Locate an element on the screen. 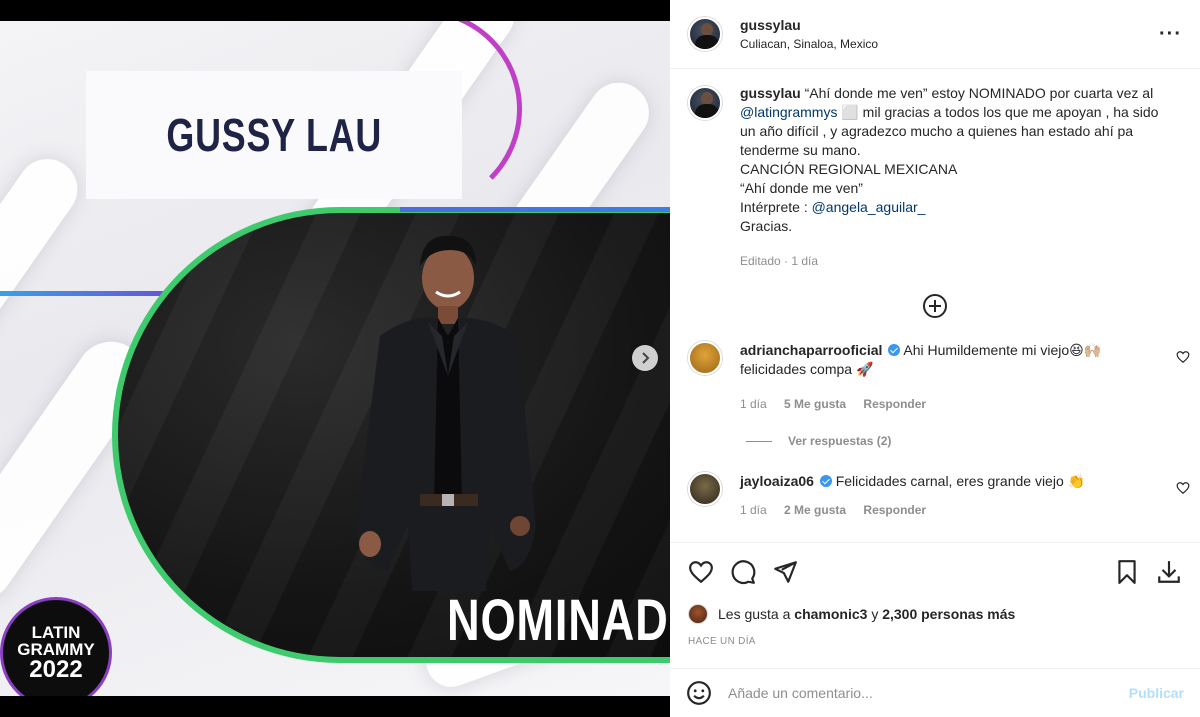 The height and width of the screenshot is (717, 1200). caption-username: gussylau is located at coordinates (770, 93).